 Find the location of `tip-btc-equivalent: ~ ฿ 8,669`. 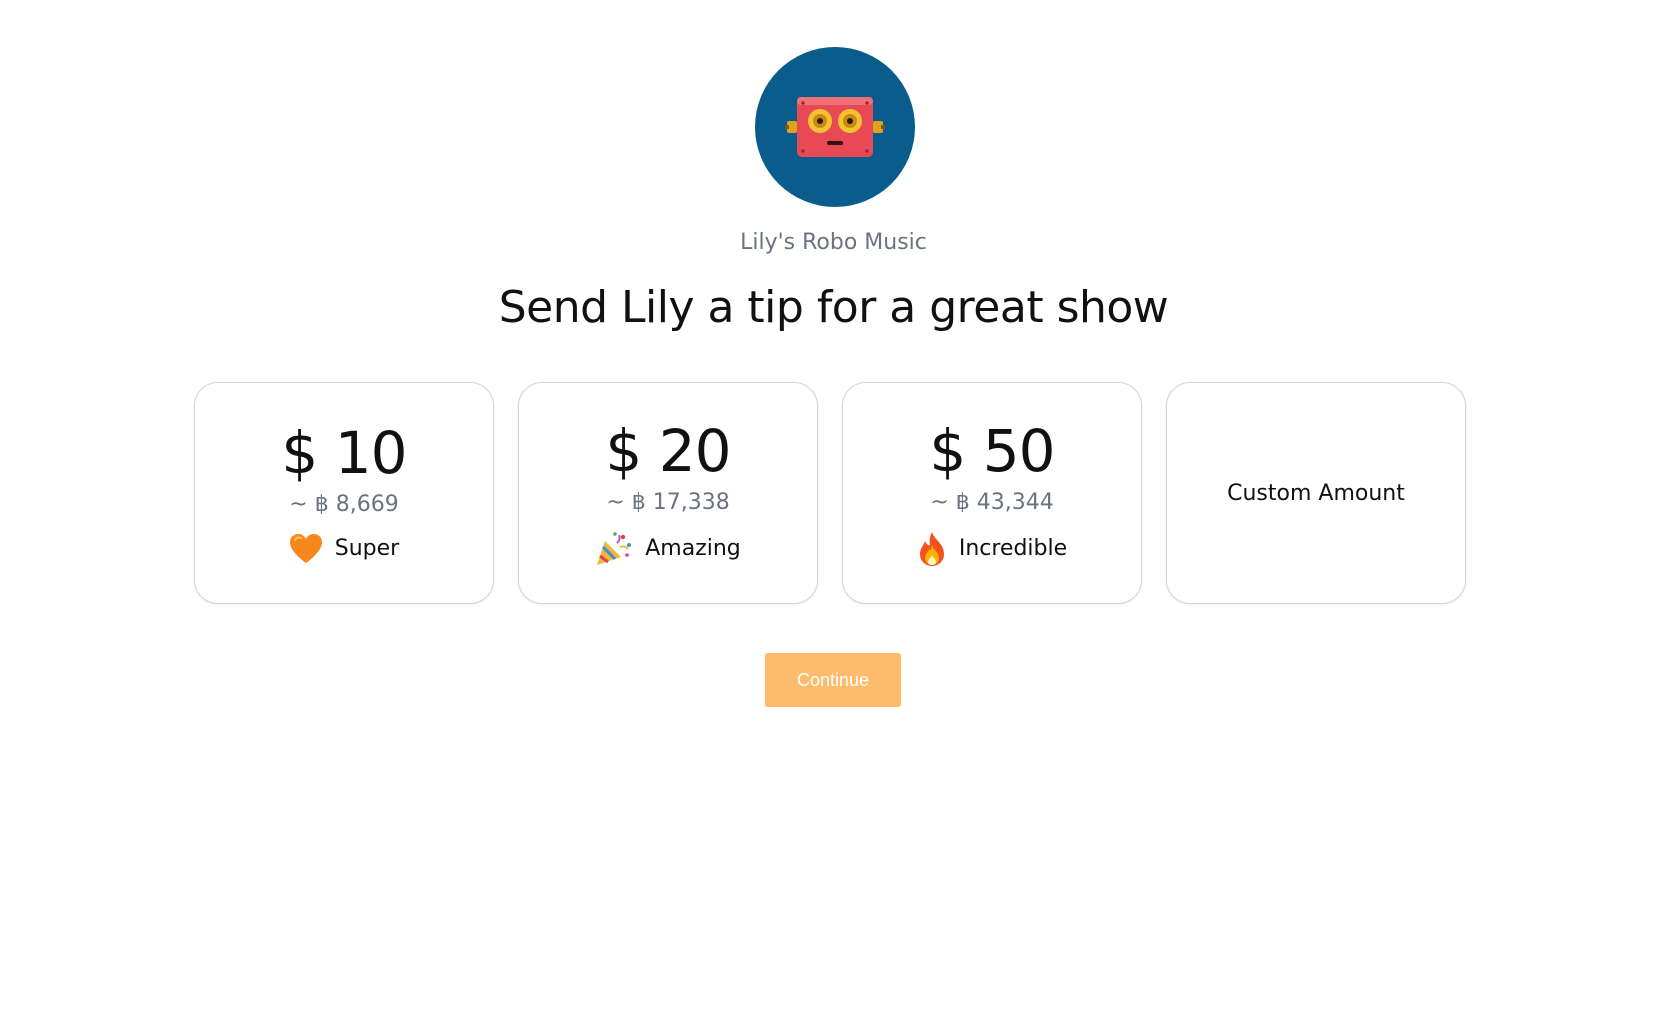

tip-btc-equivalent: ~ ฿ 8,669 is located at coordinates (344, 504).